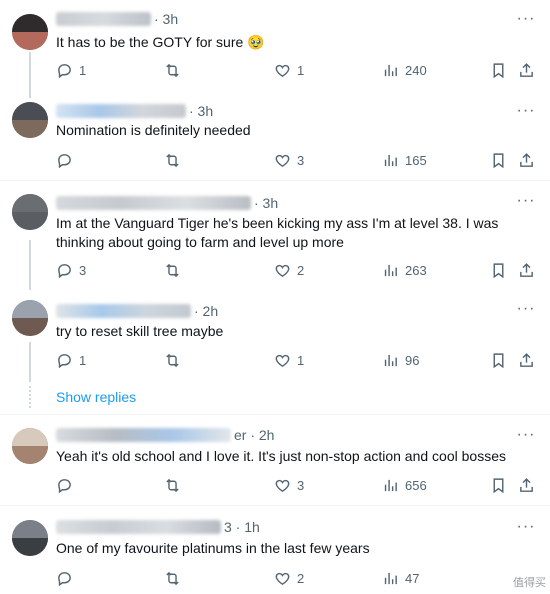  I want to click on timestamp: 3 · 1h, so click(242, 527).